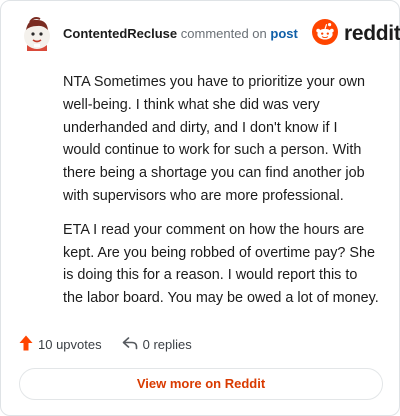 This screenshot has height=416, width=400. Describe the element at coordinates (26, 344) in the screenshot. I see `upvote-arrow-icon` at that location.